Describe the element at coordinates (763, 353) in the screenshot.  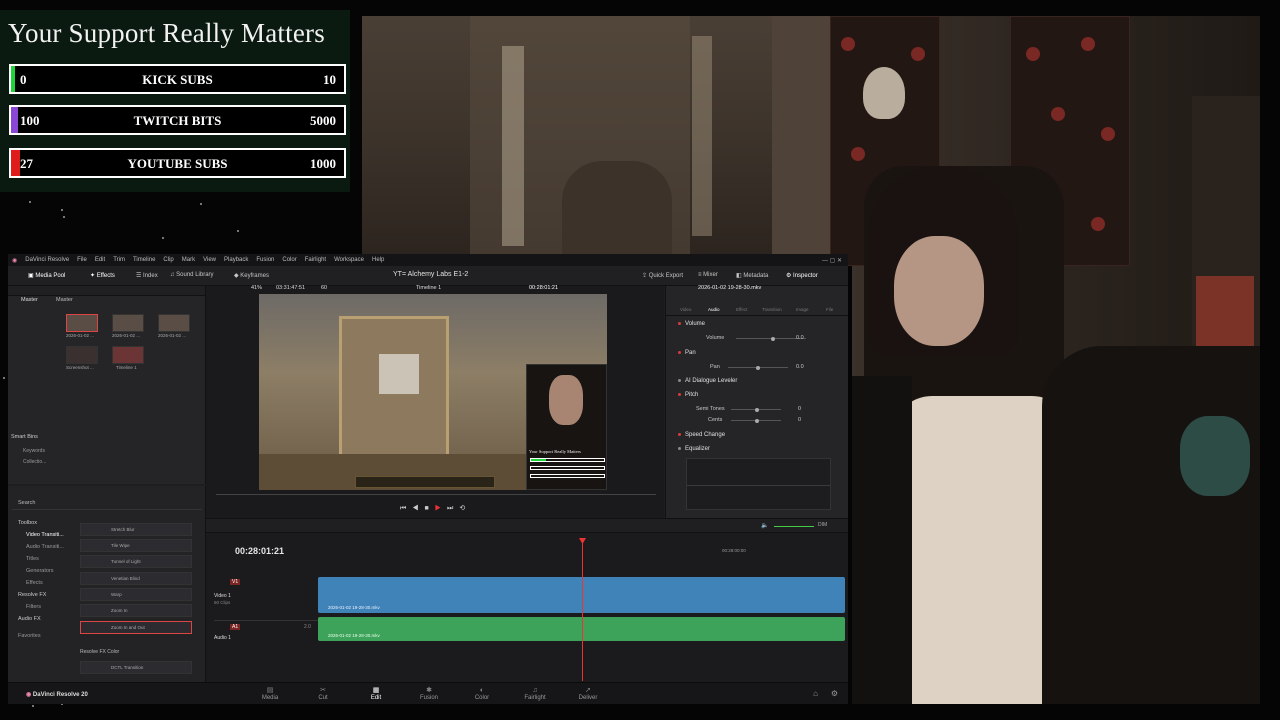
I see `section-pan: Pan` at that location.